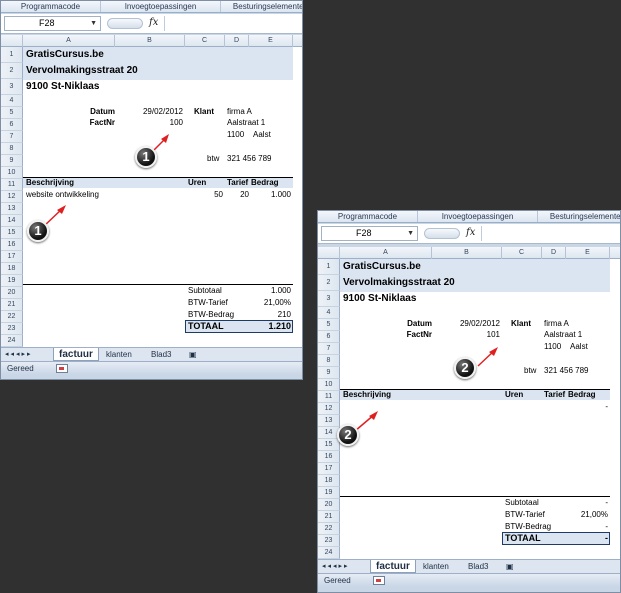 Image resolution: width=621 pixels, height=593 pixels. Describe the element at coordinates (514, 394) in the screenshot. I see `header-hours: Uren` at that location.